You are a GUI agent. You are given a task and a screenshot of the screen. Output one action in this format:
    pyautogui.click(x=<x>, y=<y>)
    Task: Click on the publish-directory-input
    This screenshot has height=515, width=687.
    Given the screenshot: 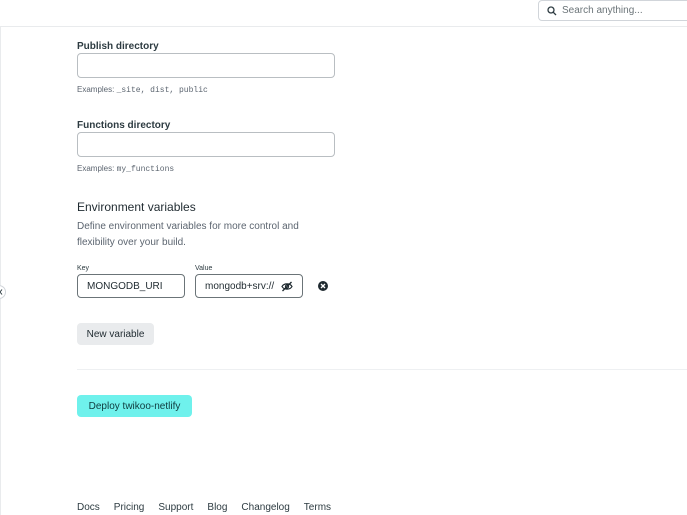 What is the action you would take?
    pyautogui.click(x=206, y=65)
    